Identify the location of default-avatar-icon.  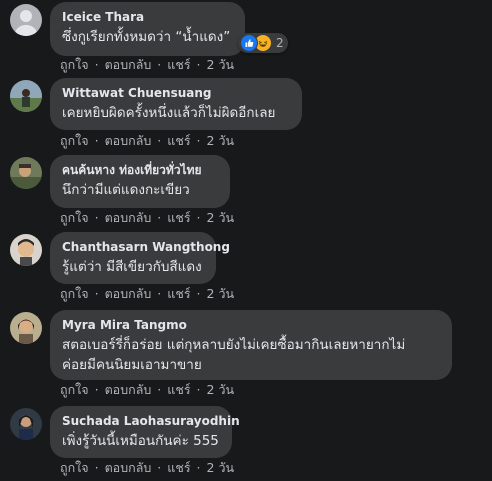
(26, 20).